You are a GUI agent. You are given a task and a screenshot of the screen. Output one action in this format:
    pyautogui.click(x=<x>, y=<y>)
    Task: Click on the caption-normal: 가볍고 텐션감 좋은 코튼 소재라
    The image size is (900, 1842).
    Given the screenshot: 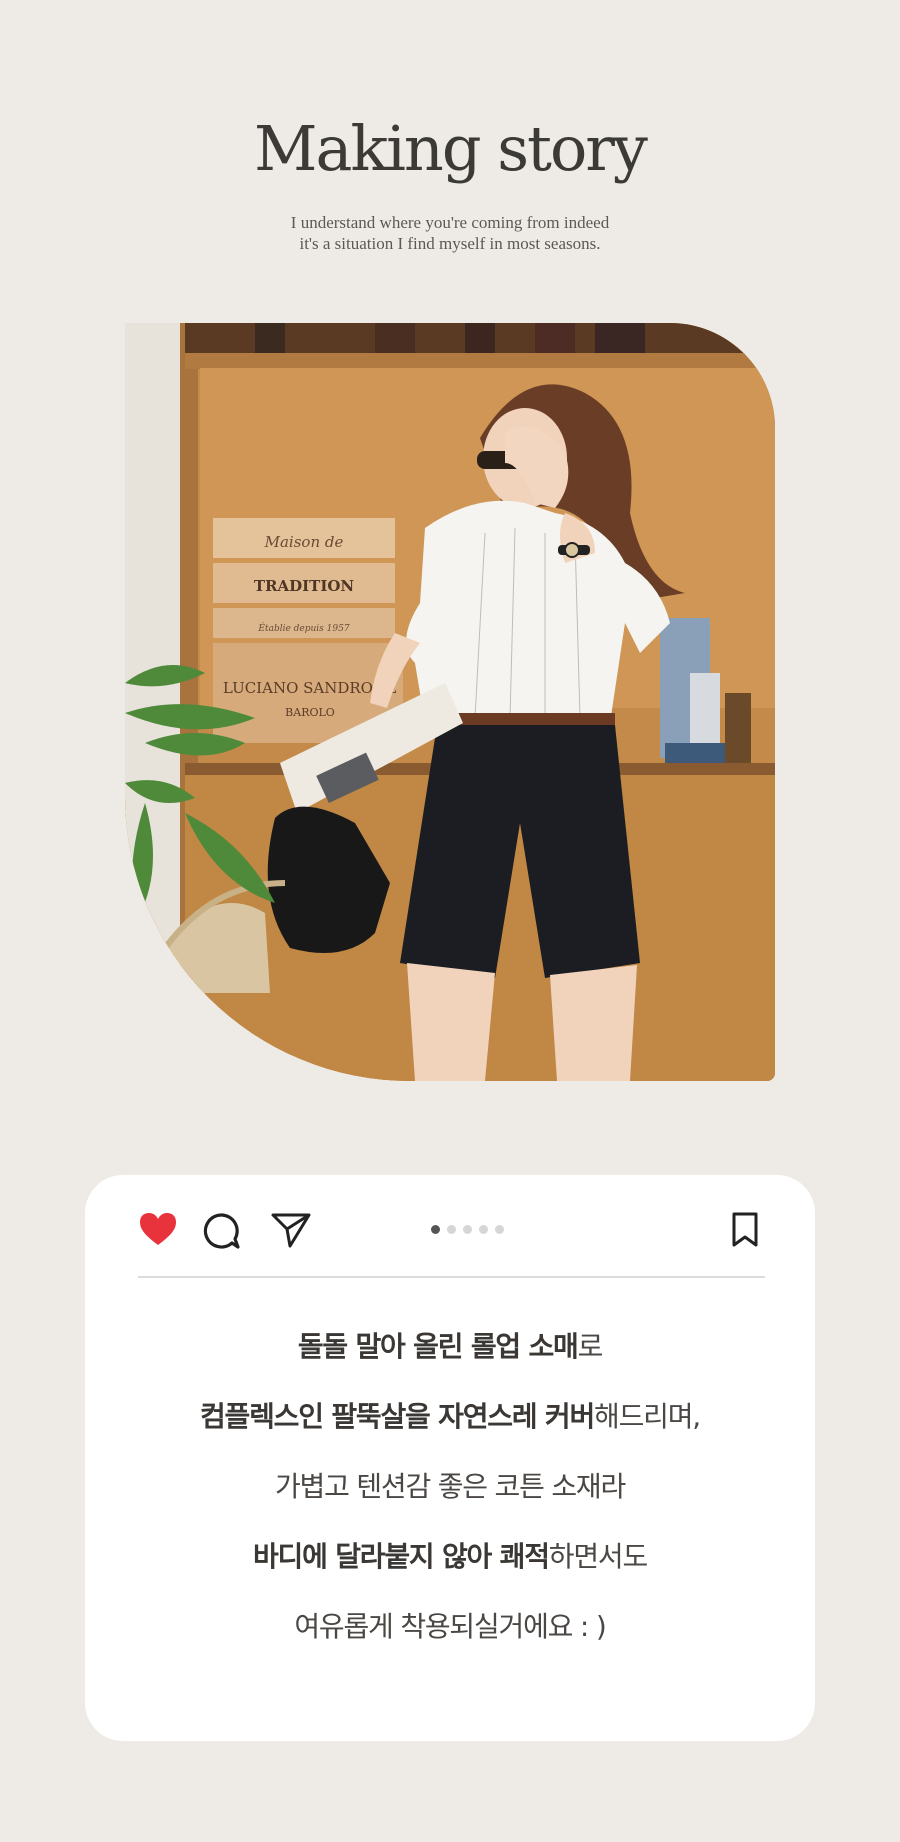 What is the action you would take?
    pyautogui.click(x=450, y=1486)
    